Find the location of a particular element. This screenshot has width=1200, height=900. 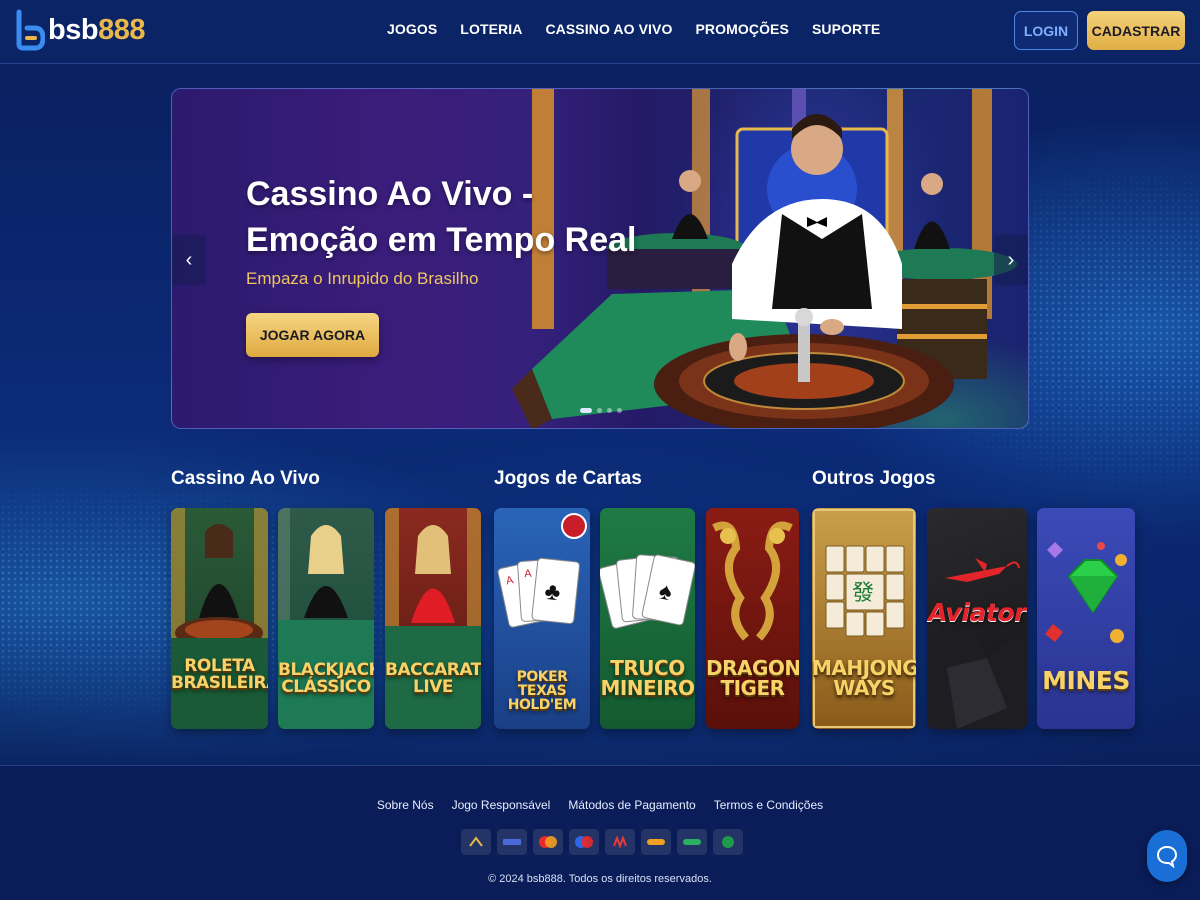

maestro-icon is located at coordinates (584, 842).